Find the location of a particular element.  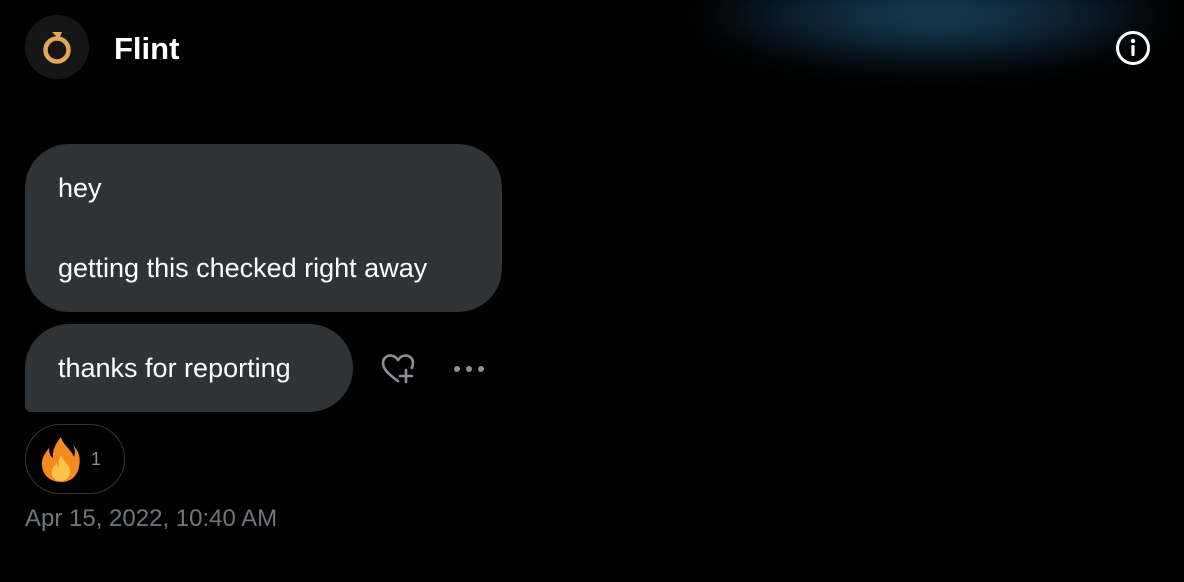

message-bubble: thanks for reporting is located at coordinates (189, 368).